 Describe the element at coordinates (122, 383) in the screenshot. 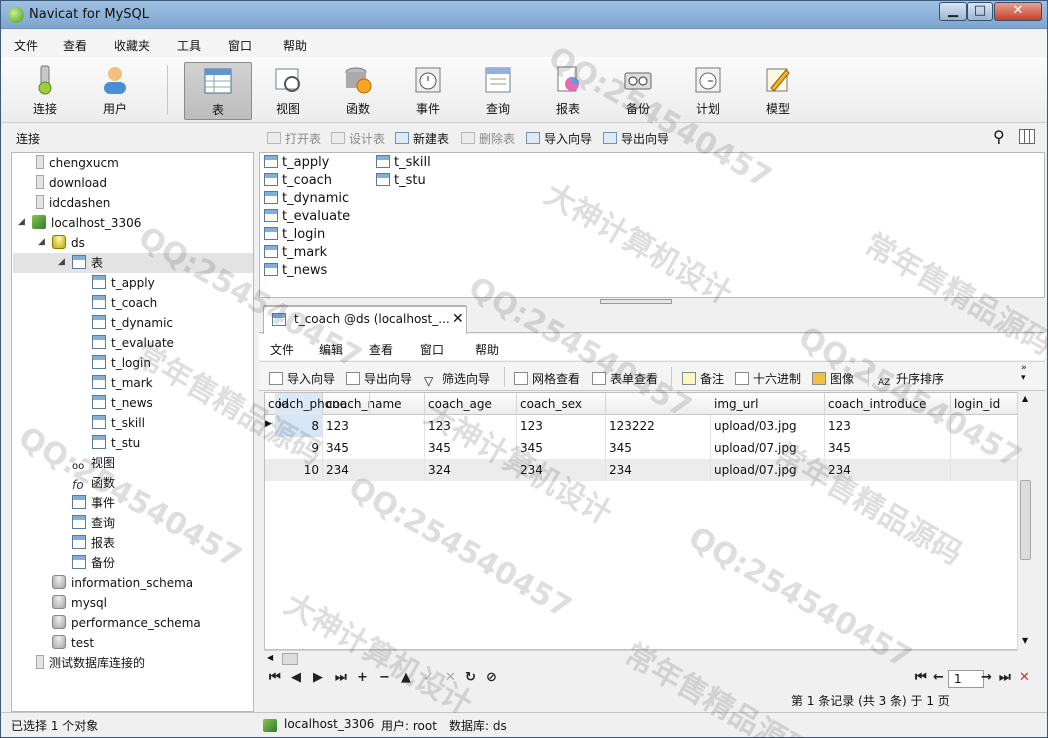

I see `tree-table-item: t_mark` at that location.